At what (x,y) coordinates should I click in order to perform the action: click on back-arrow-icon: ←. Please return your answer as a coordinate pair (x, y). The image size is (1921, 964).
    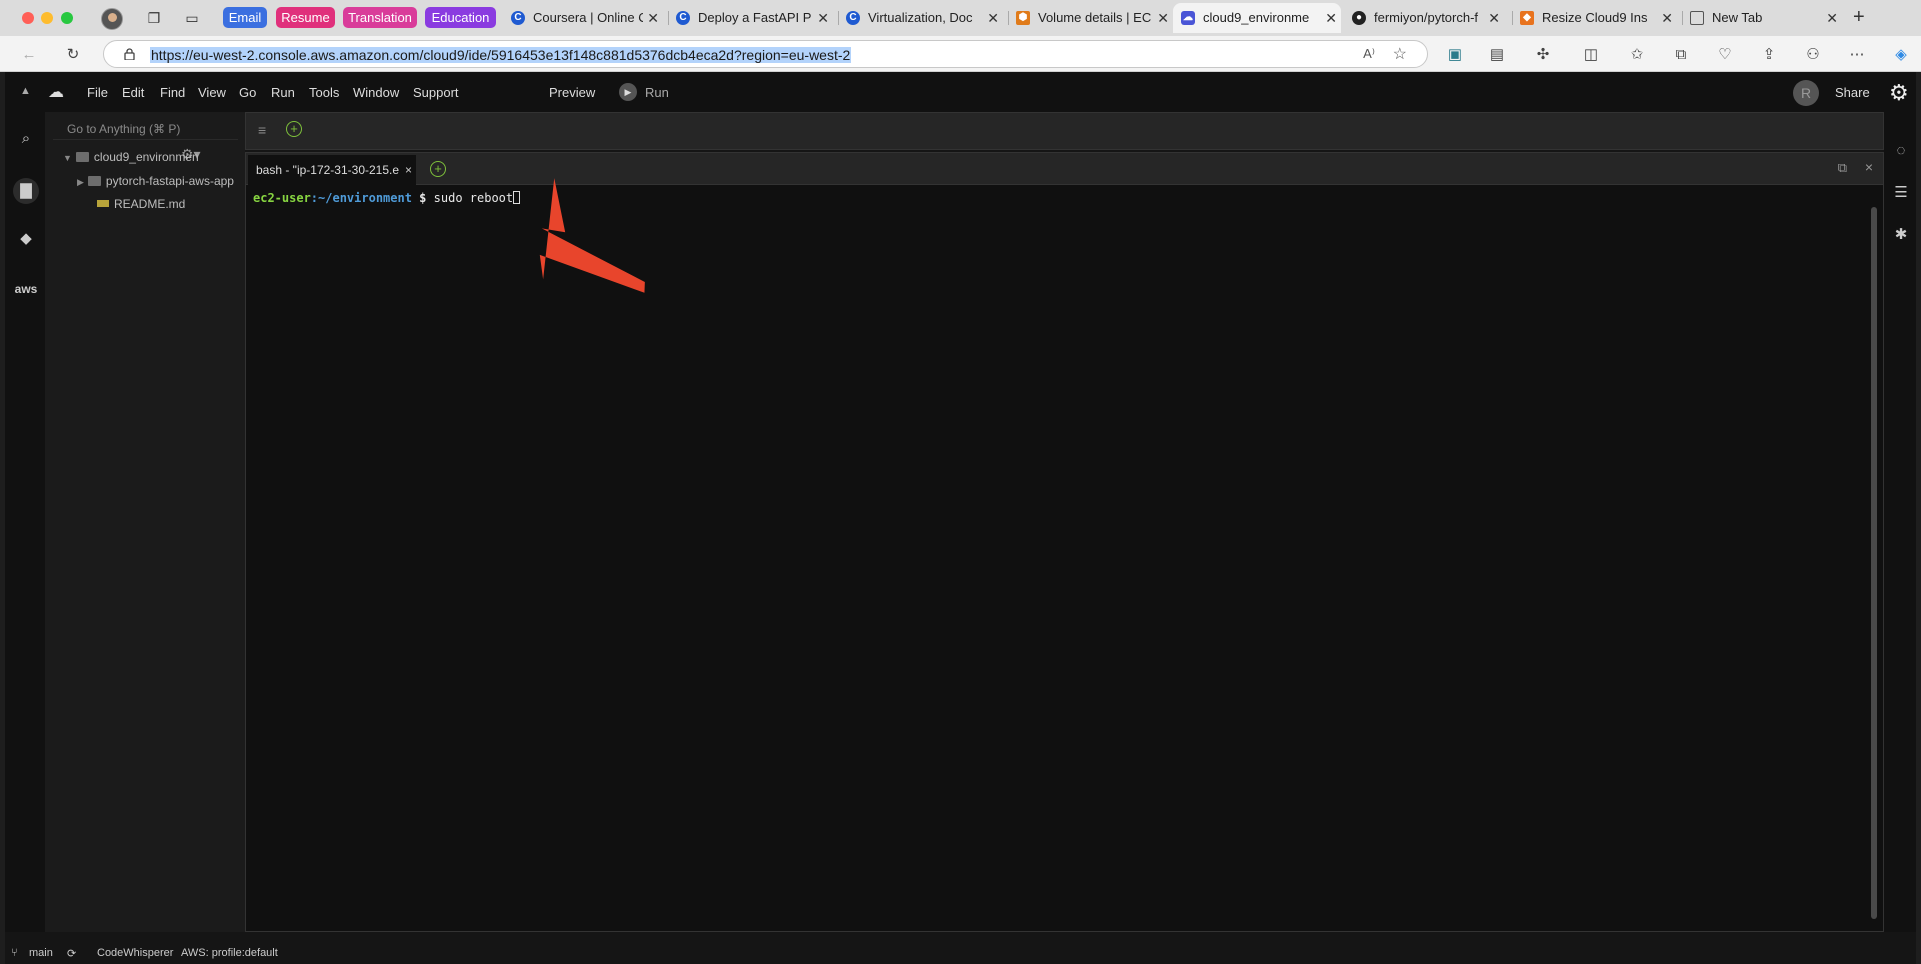
    Looking at the image, I should click on (29, 55).